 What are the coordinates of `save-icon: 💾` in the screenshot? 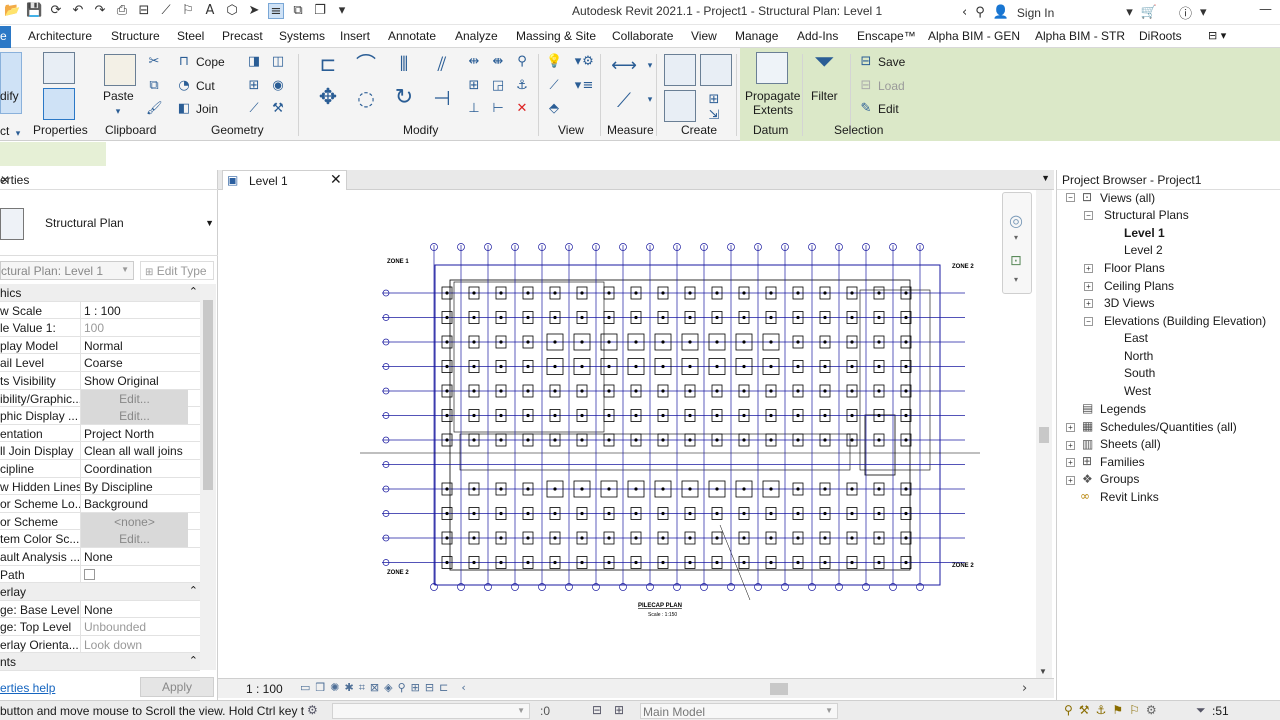 It's located at (34, 11).